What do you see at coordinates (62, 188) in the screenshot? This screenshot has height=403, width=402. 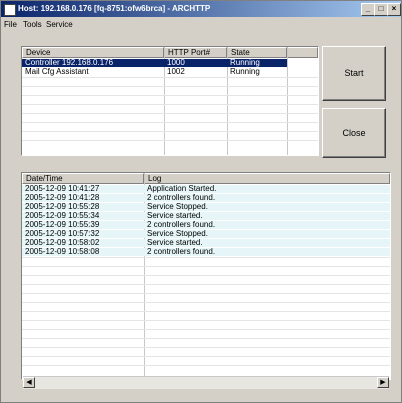 I see `cell-time: 2005-12-09 10:41:27` at bounding box center [62, 188].